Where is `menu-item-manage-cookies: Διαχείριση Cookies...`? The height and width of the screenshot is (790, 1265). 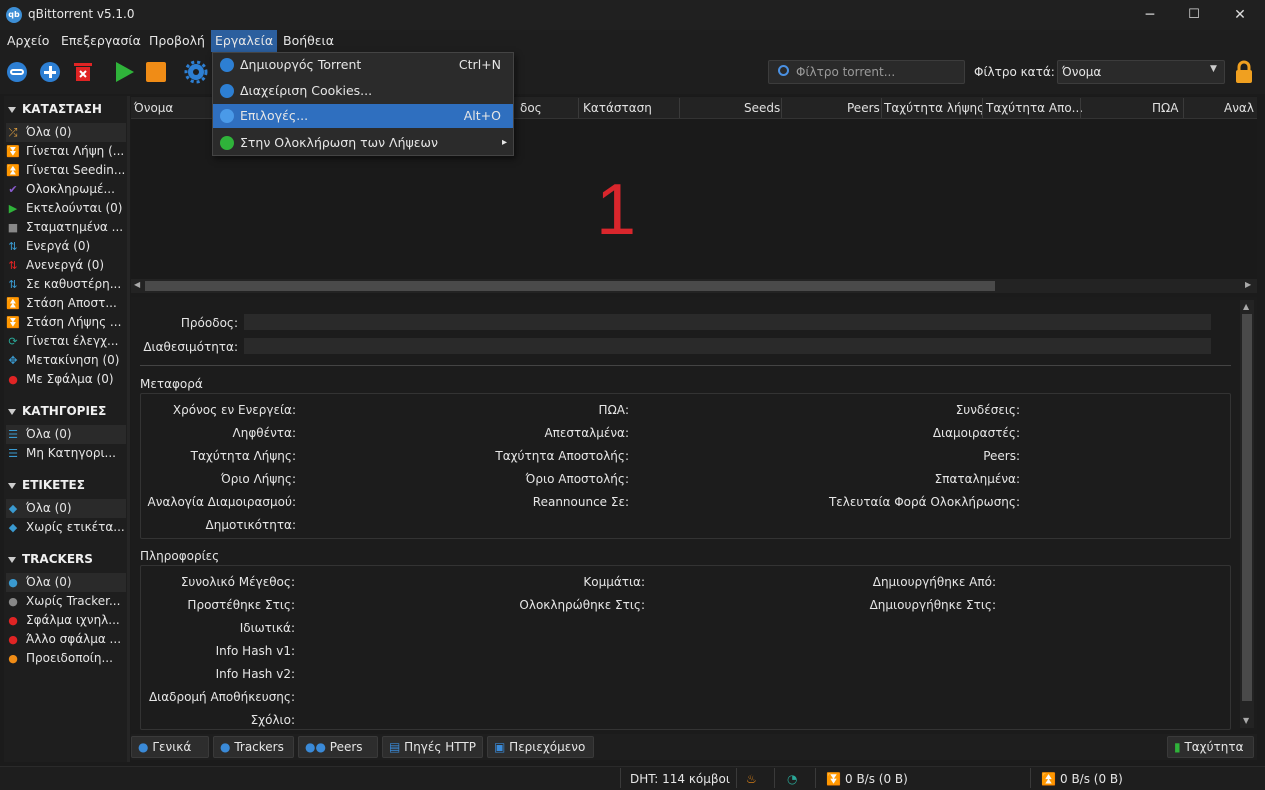
menu-item-manage-cookies: Διαχείριση Cookies... is located at coordinates (363, 91).